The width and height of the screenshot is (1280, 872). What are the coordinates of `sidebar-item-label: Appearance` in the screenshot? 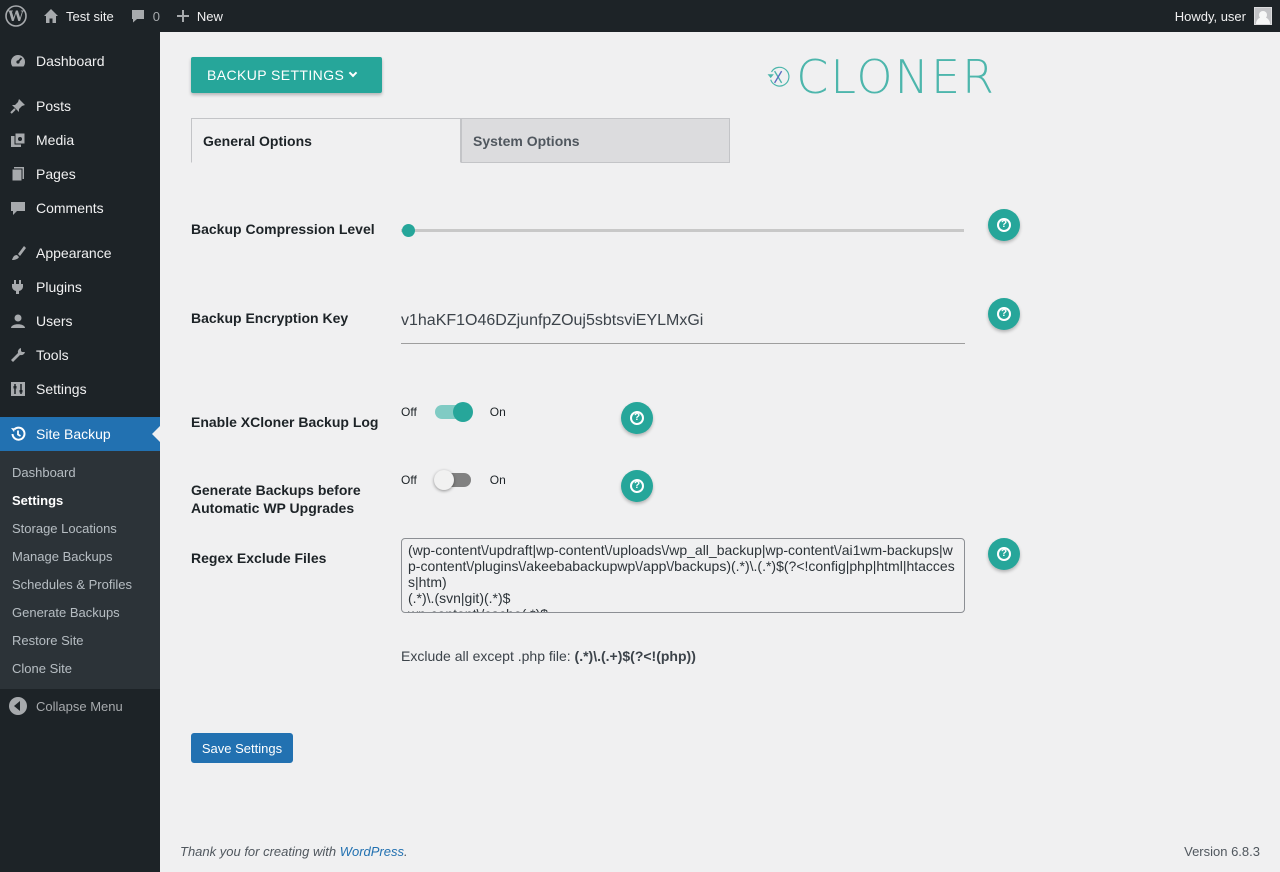 It's located at (74, 253).